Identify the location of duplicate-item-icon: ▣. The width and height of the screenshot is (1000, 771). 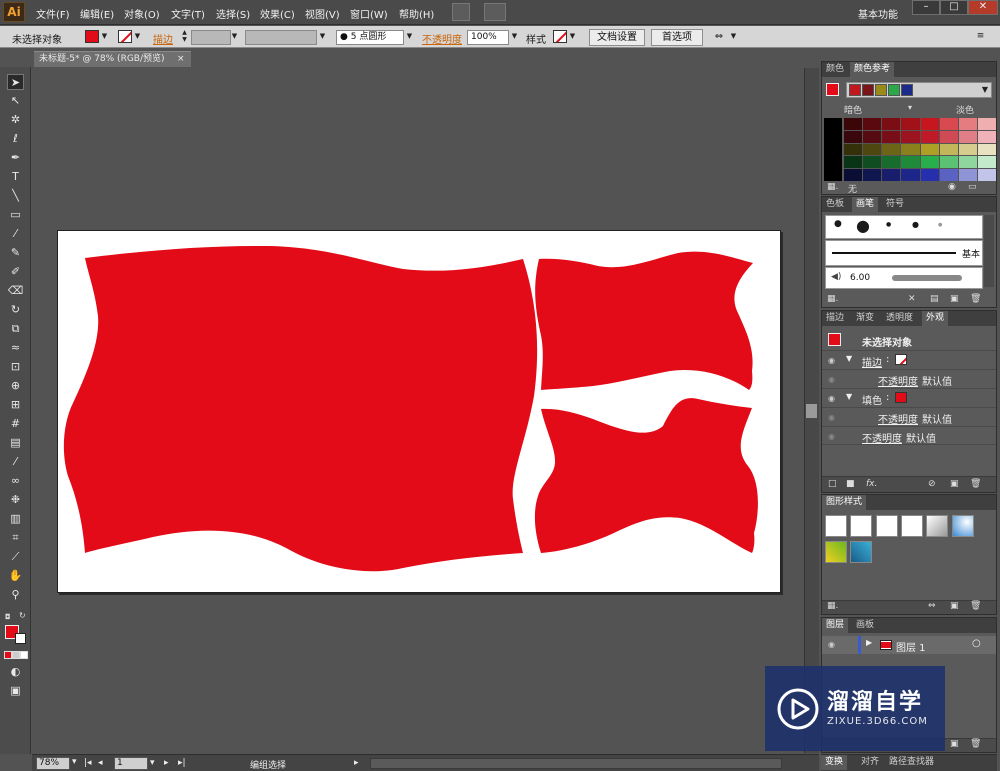
(954, 484).